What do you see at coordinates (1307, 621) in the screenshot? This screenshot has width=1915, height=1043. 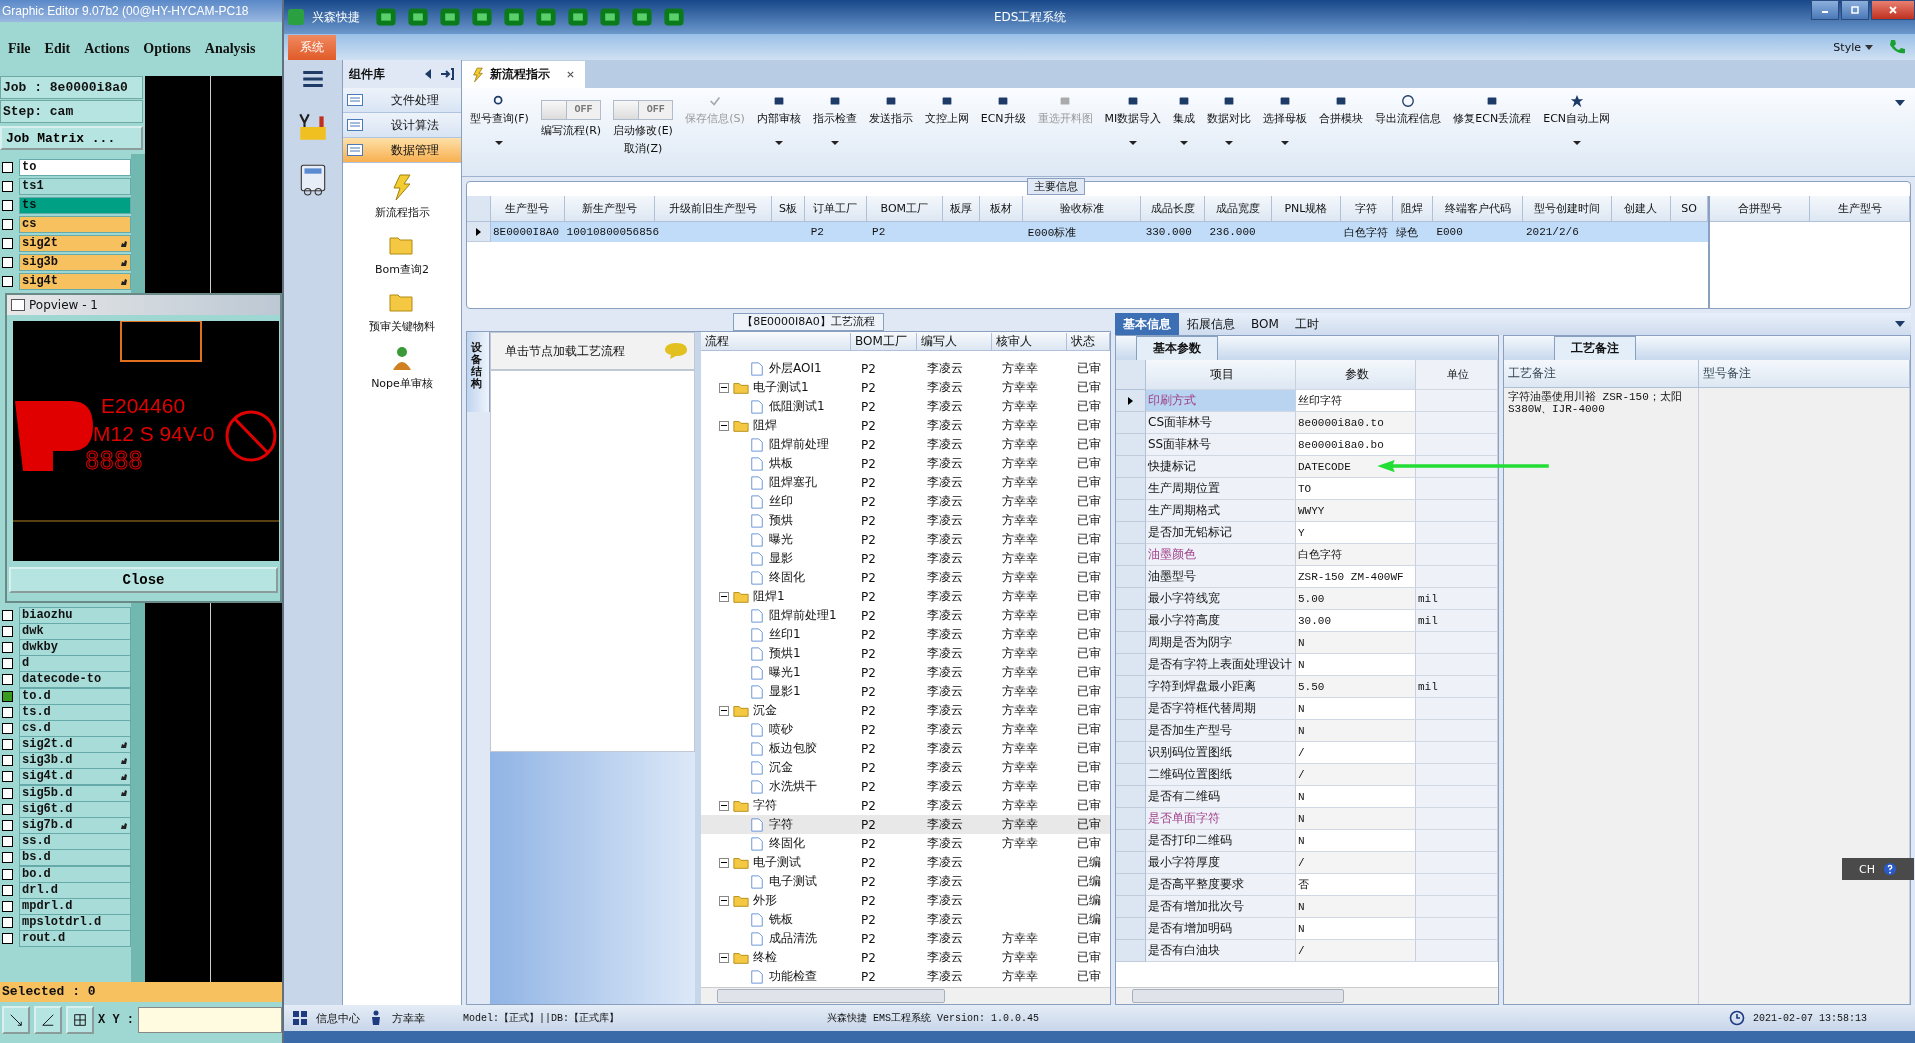 I see `param-row: 最小字符高度 30.00 mil` at bounding box center [1307, 621].